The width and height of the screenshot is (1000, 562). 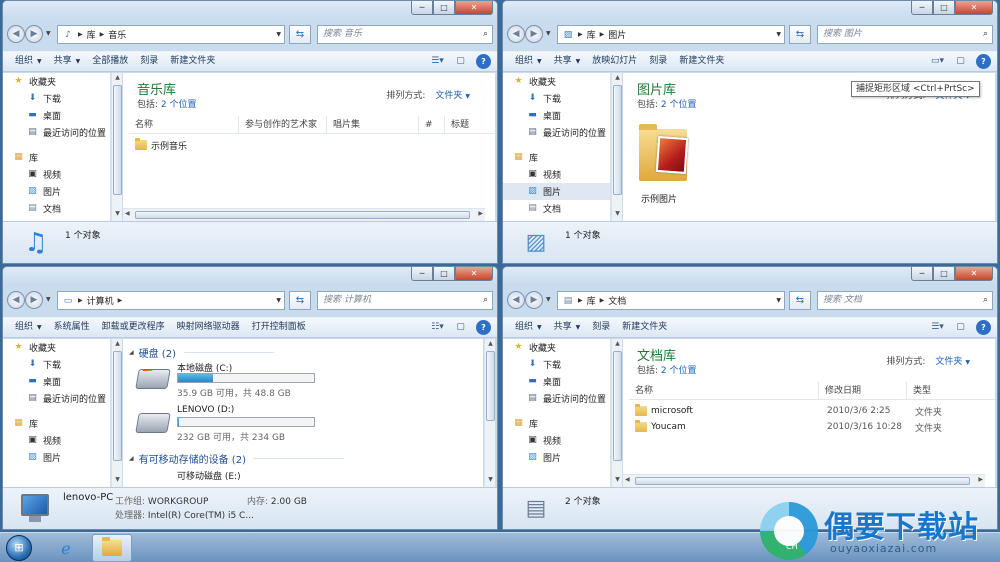 What do you see at coordinates (117, 34) in the screenshot?
I see `breadcrumb-music: 音乐` at bounding box center [117, 34].